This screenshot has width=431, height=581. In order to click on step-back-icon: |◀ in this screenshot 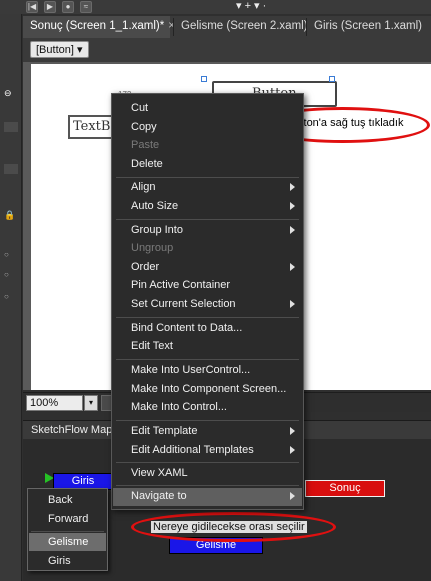, I will do `click(32, 7)`.